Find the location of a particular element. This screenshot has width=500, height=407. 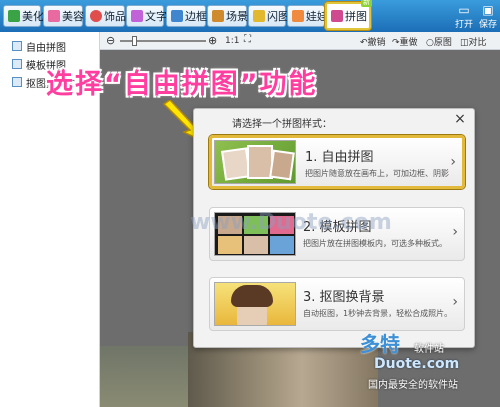

compare-label: 对比 is located at coordinates (477, 43).